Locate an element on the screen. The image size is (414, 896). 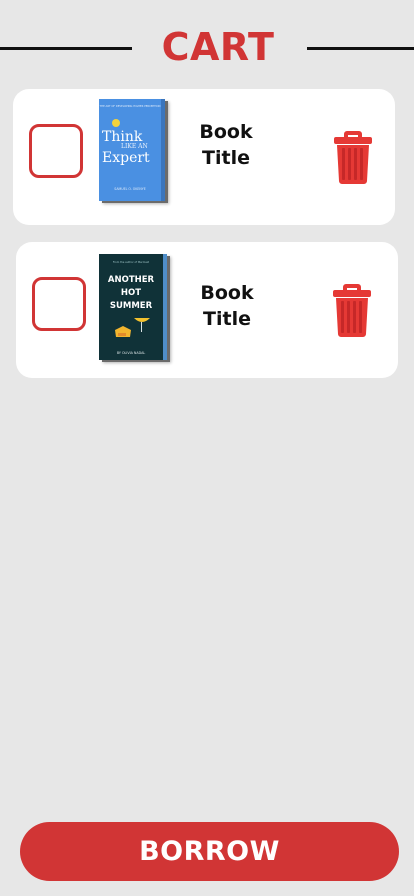
cover-title-1: ANOTHER is located at coordinates (131, 280).